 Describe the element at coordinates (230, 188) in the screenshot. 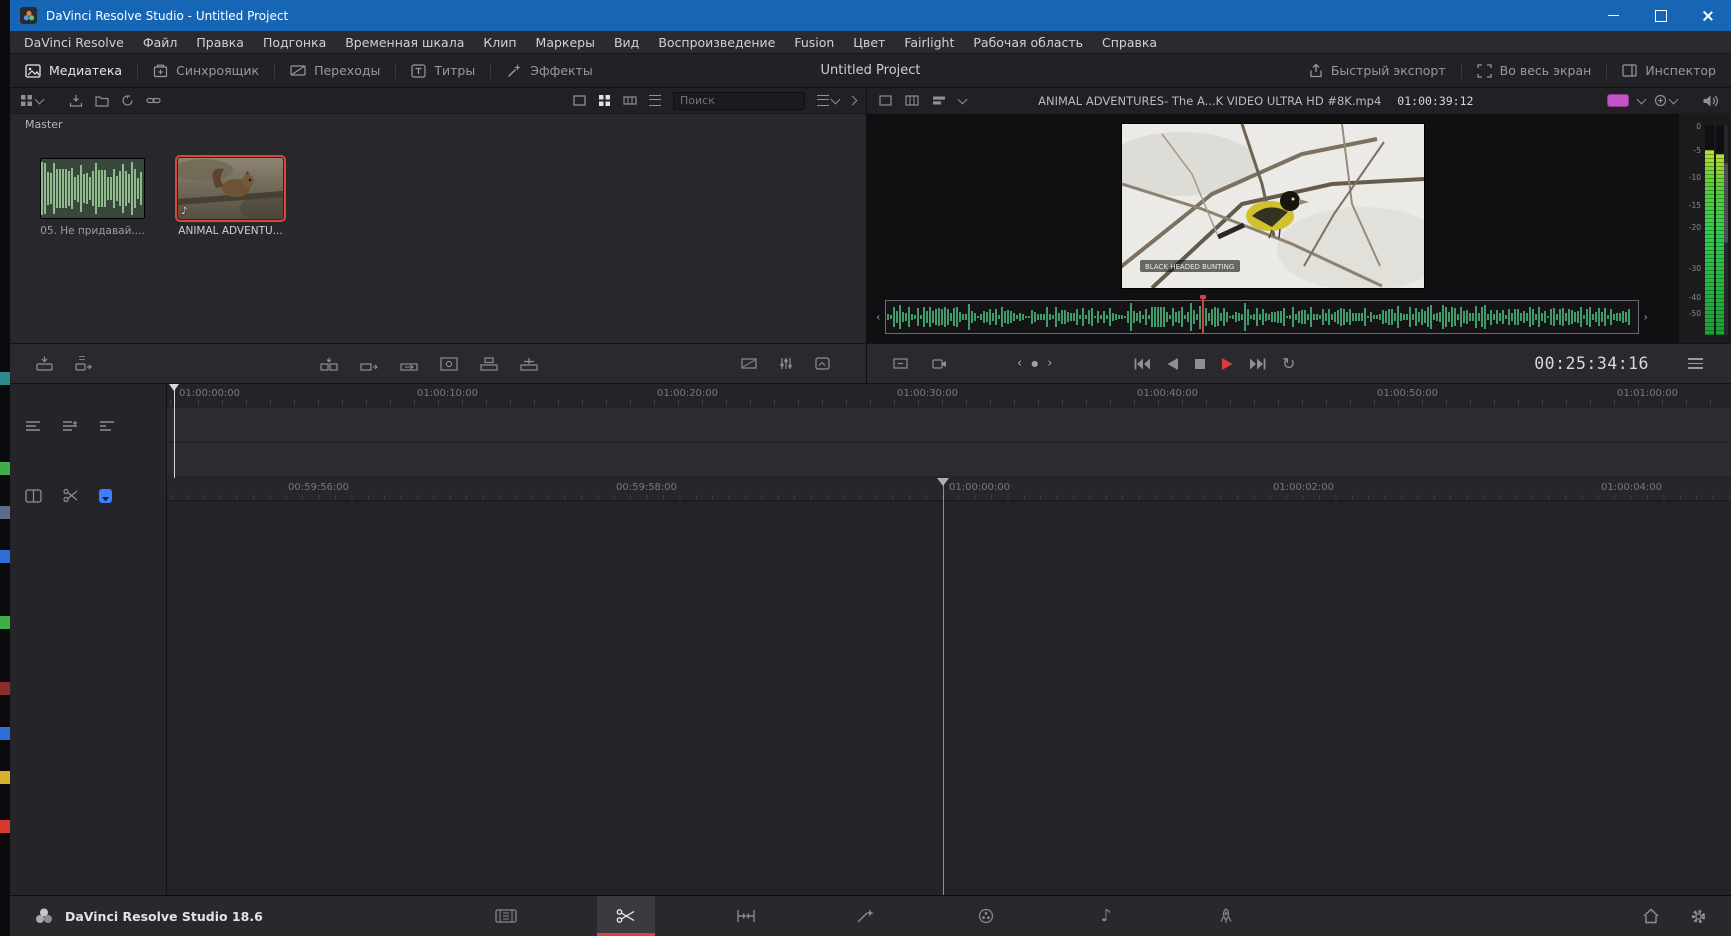

I see `clip-video-thumbnail: ♪` at that location.